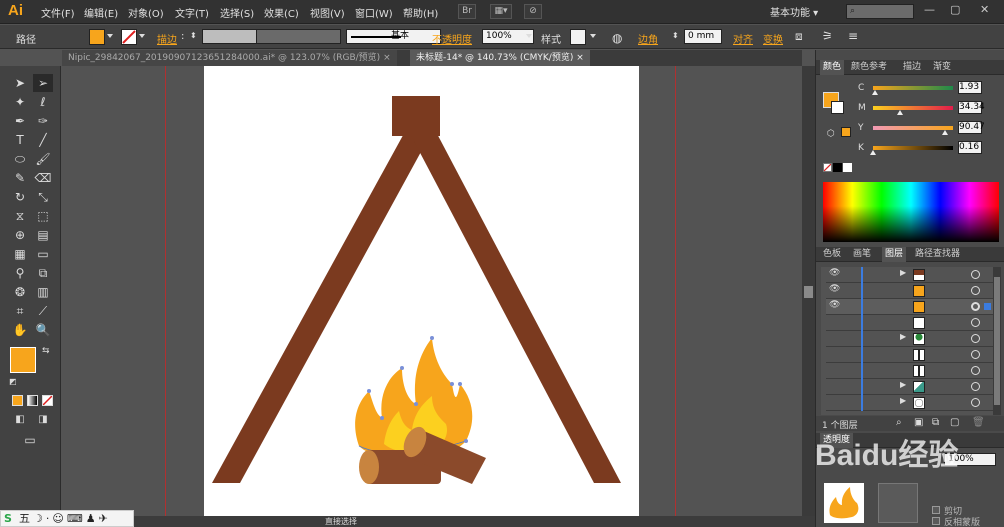 Image resolution: width=1004 pixels, height=527 pixels. I want to click on tab-pathfinder: 路径查找器, so click(937, 254).